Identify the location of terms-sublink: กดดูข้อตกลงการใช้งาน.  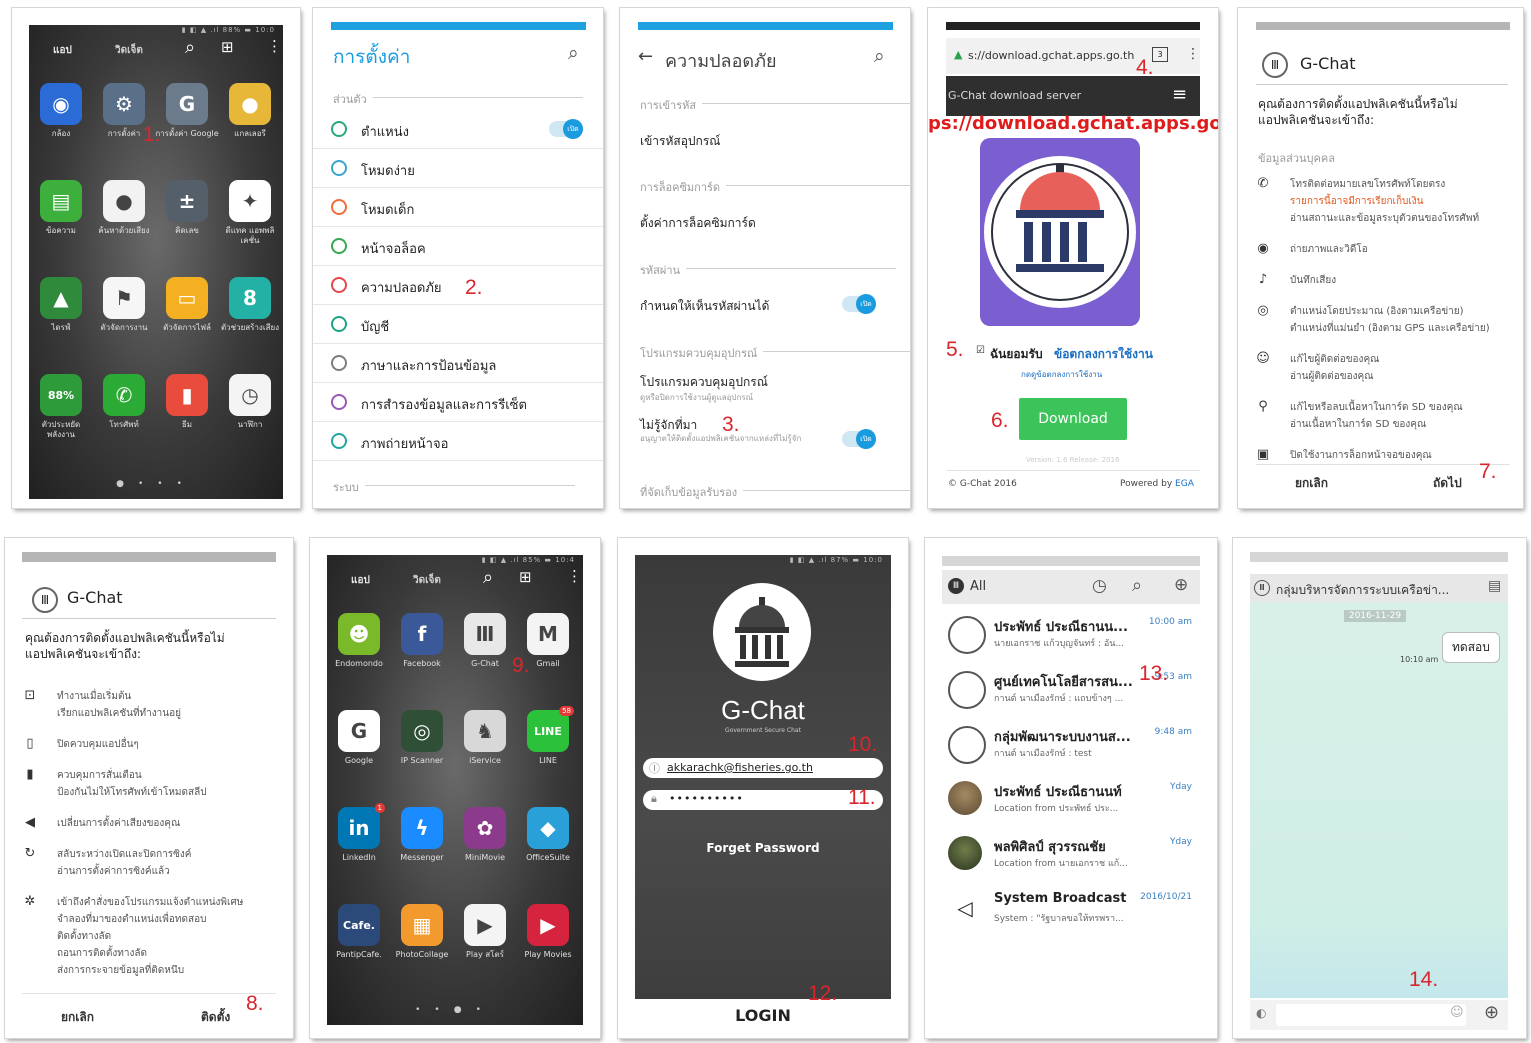
(1061, 374).